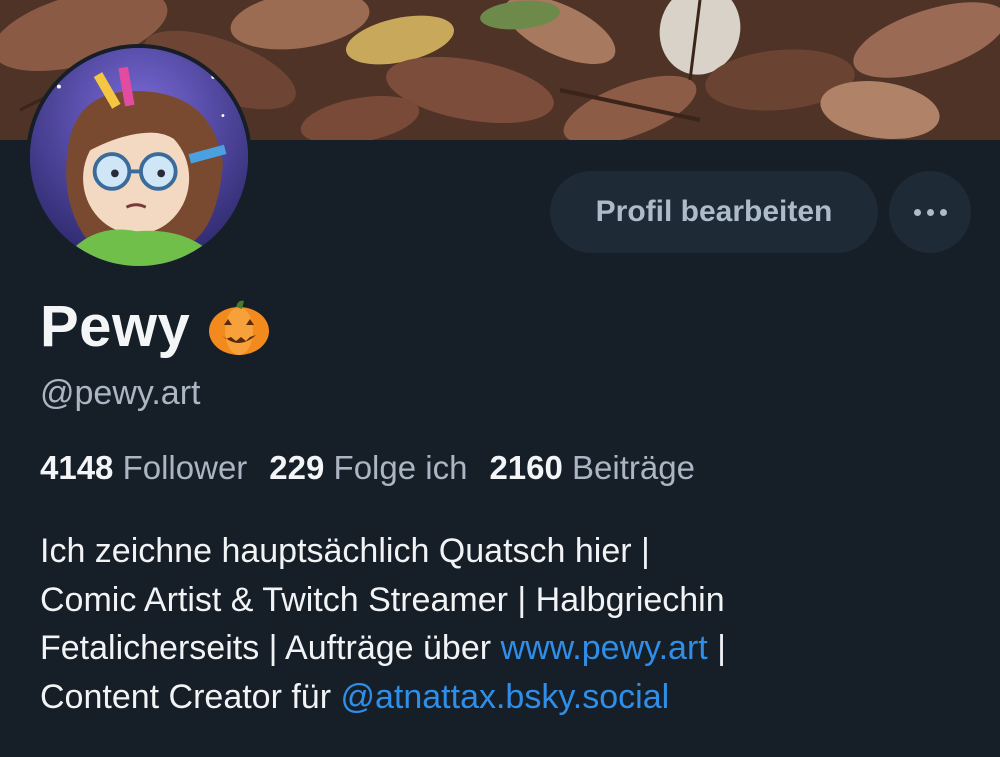 The width and height of the screenshot is (1000, 757). What do you see at coordinates (270, 648) in the screenshot?
I see `bio-line-3-text: Fetalicherseits | Aufträge über` at bounding box center [270, 648].